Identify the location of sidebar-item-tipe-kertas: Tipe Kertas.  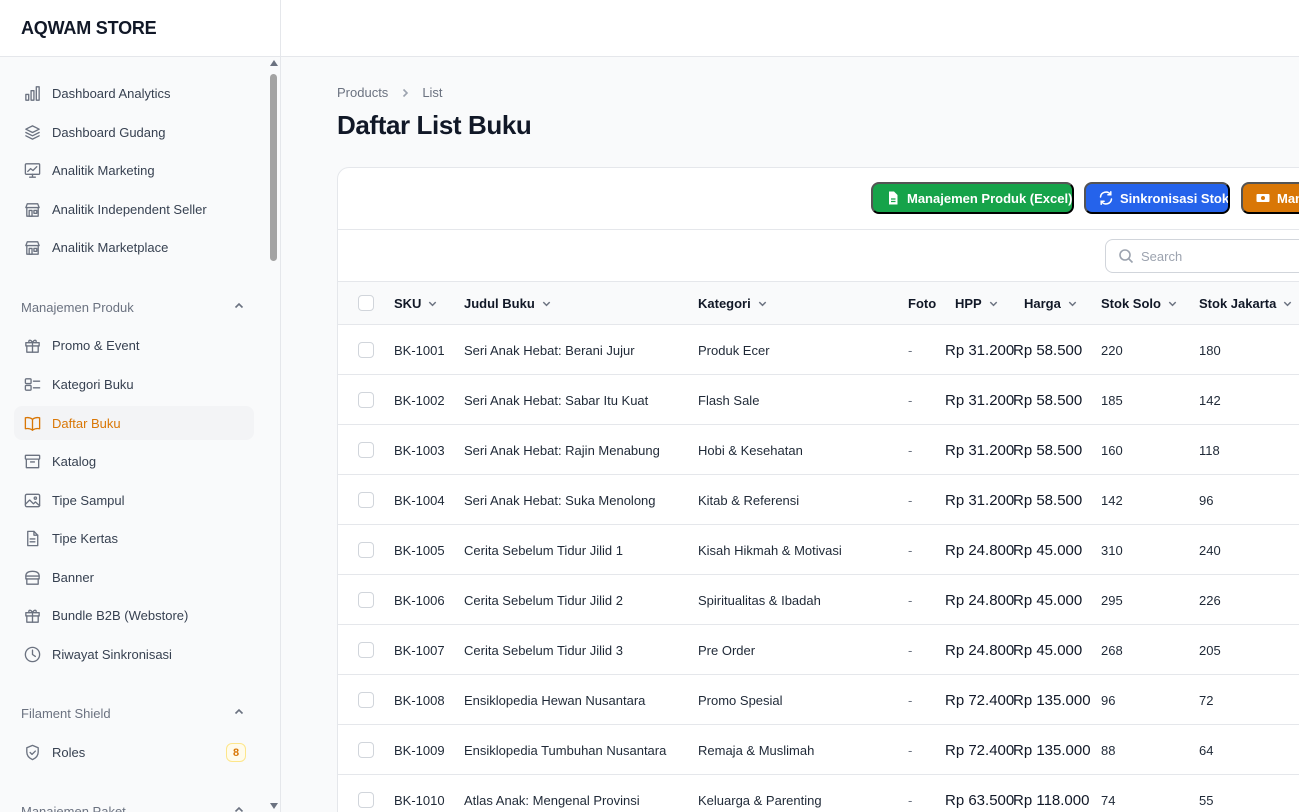
(134, 538).